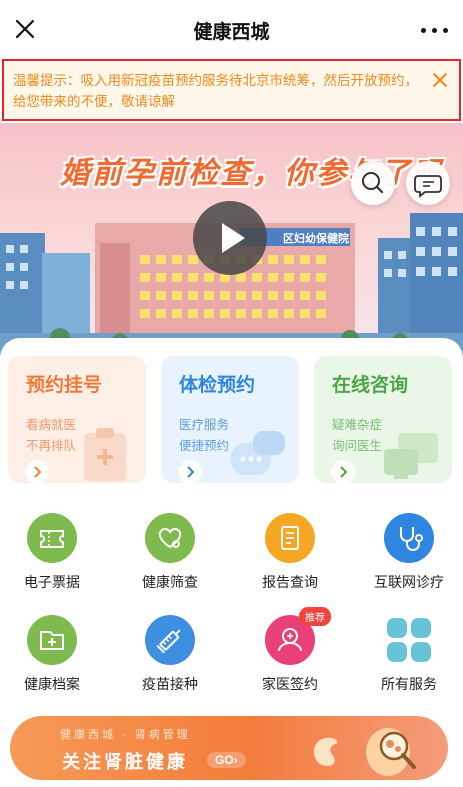 This screenshot has height=787, width=463. I want to click on grid-item-label: 家医签约, so click(290, 684).